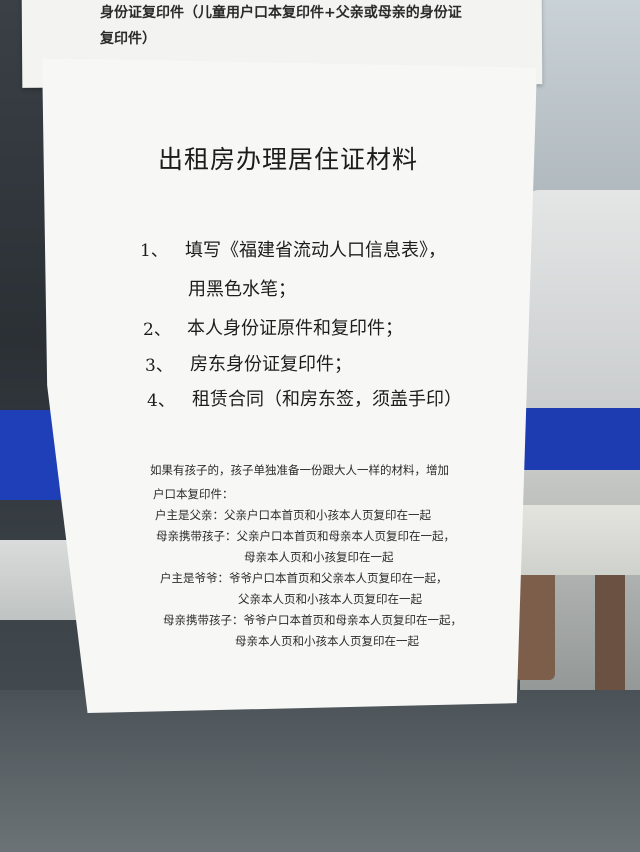  I want to click on person-background, so click(582, 305).